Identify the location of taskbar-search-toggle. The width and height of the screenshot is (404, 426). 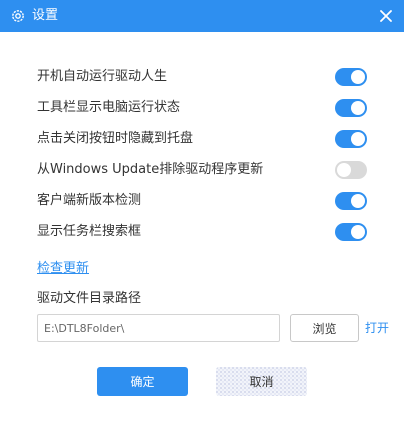
(351, 232).